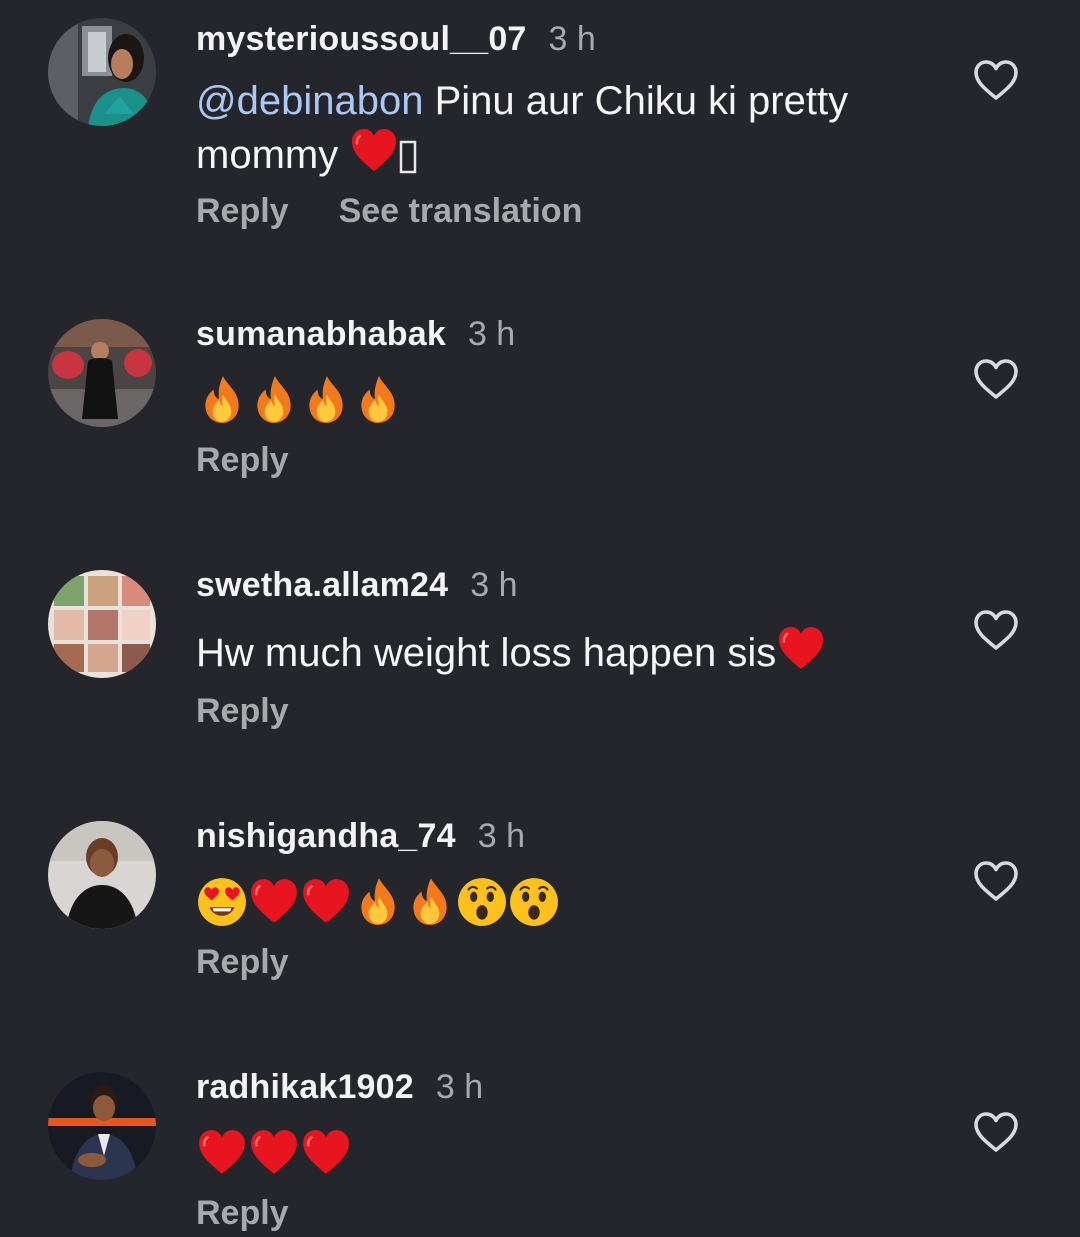 The image size is (1080, 1237). Describe the element at coordinates (322, 585) in the screenshot. I see `username: swetha.allam24` at that location.